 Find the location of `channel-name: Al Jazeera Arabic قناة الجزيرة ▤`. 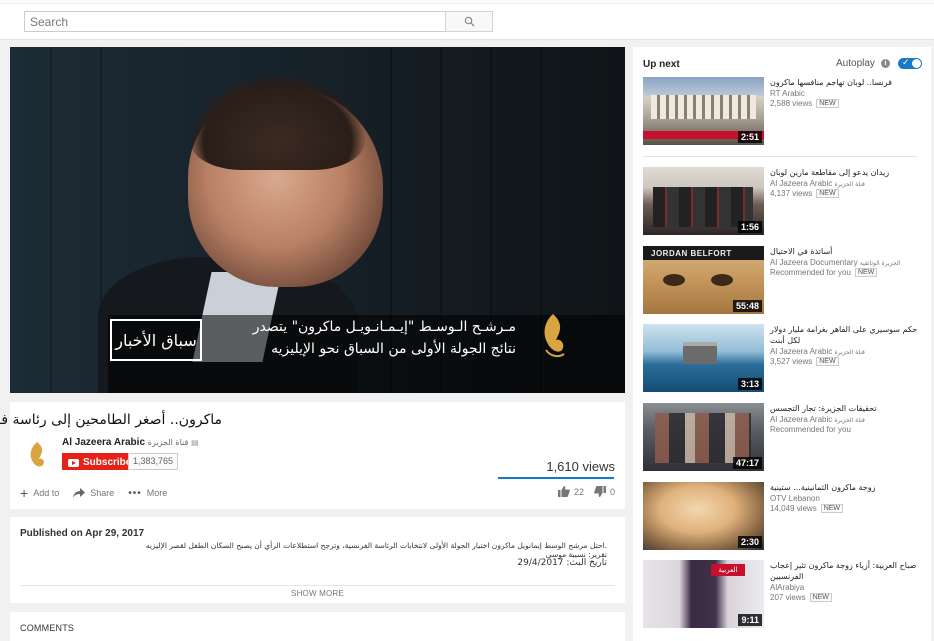

channel-name: Al Jazeera Arabic قناة الجزيرة ▤ is located at coordinates (130, 442).